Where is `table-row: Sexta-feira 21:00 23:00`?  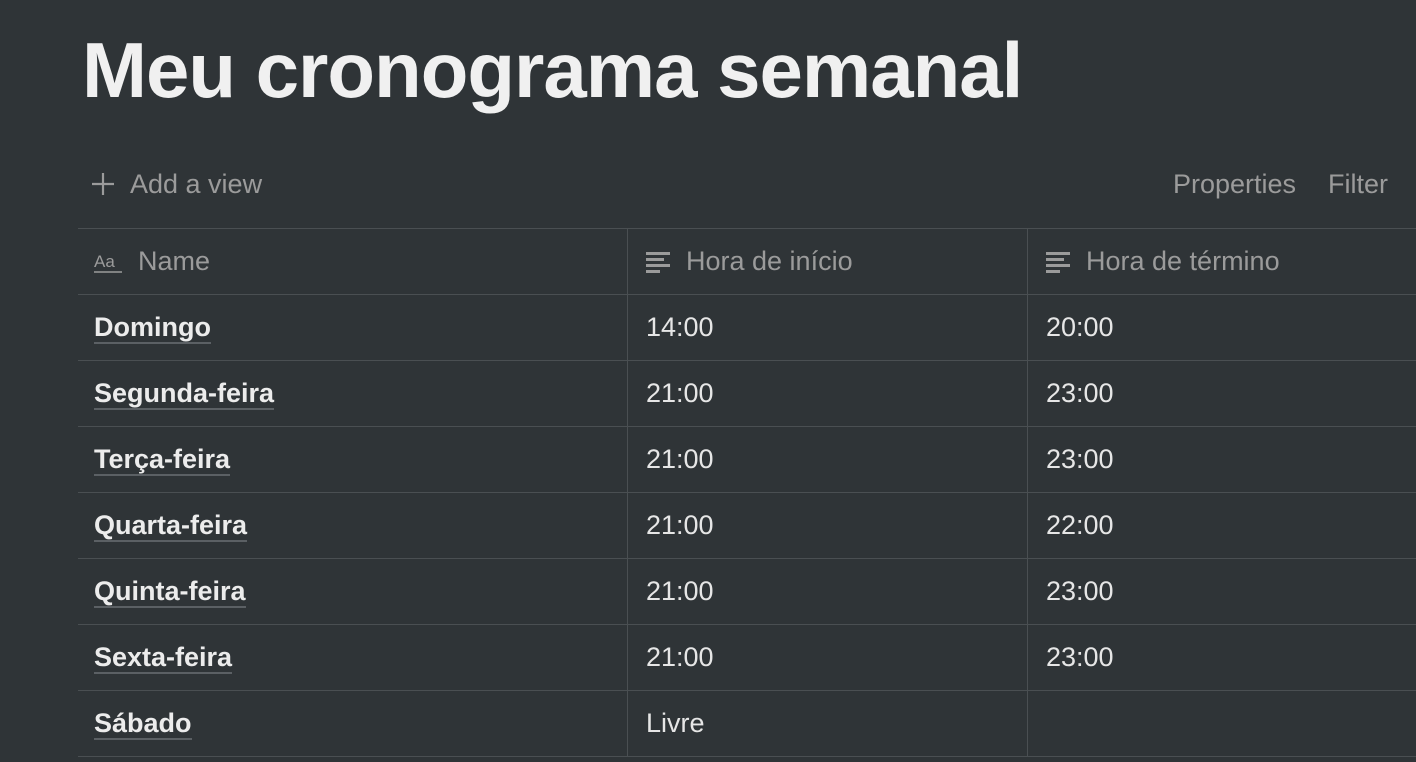 table-row: Sexta-feira 21:00 23:00 is located at coordinates (747, 658).